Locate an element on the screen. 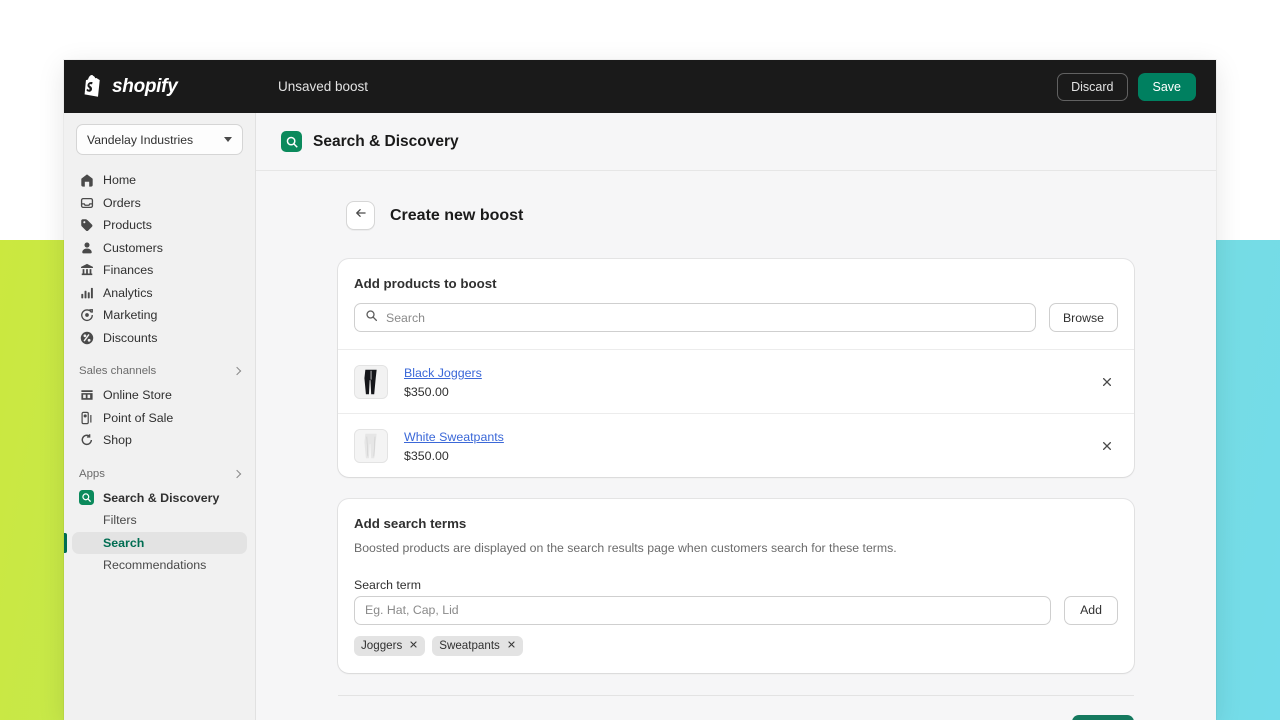  sidebar-section-sales-channels: Sales channels is located at coordinates (159, 371).